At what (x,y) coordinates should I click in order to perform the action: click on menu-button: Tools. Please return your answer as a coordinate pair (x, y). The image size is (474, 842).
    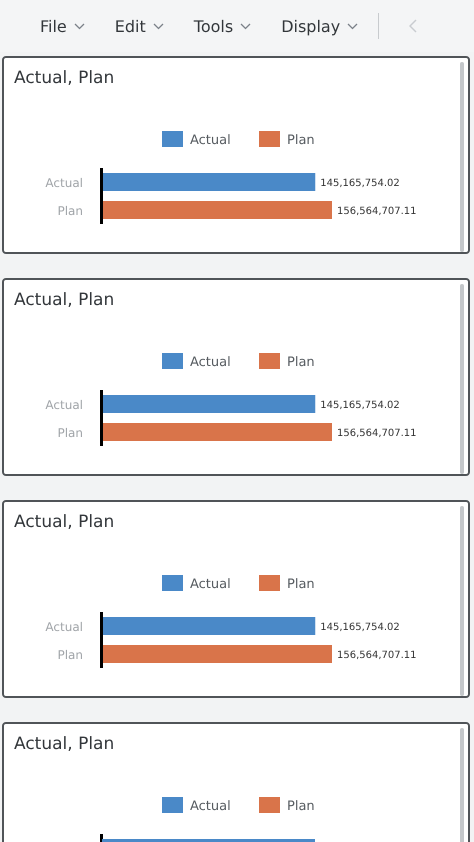
    Looking at the image, I should click on (223, 26).